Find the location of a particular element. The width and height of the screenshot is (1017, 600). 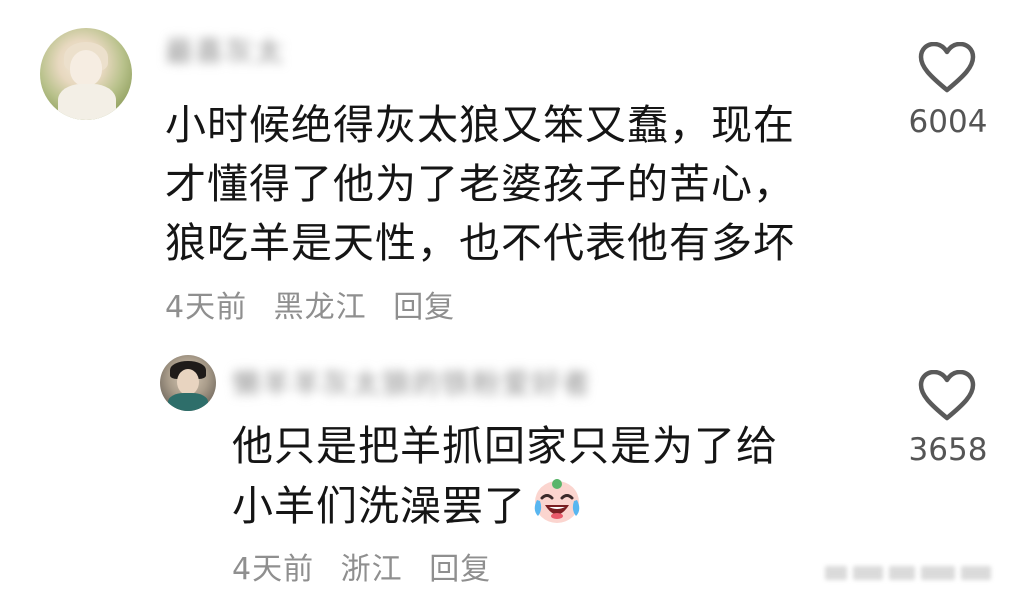

comment-line-text: 小羊们洗澡罢了 is located at coordinates (379, 506).